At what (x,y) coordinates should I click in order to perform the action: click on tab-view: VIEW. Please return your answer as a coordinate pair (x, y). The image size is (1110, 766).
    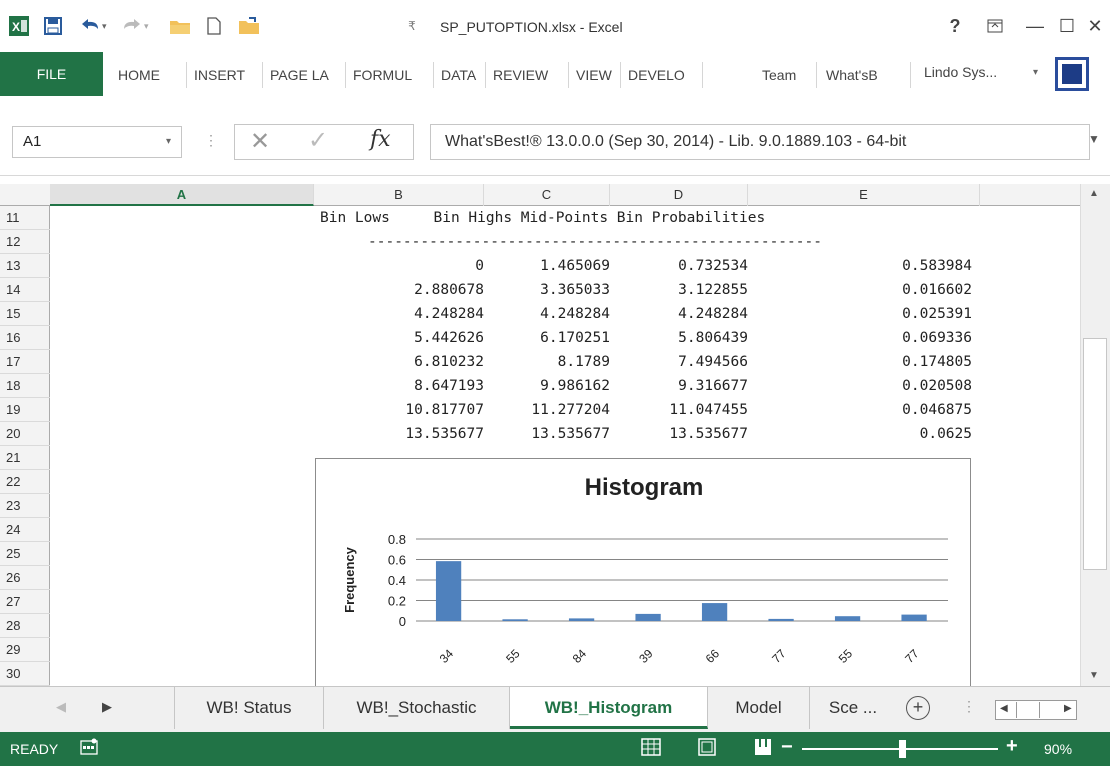
    Looking at the image, I should click on (594, 75).